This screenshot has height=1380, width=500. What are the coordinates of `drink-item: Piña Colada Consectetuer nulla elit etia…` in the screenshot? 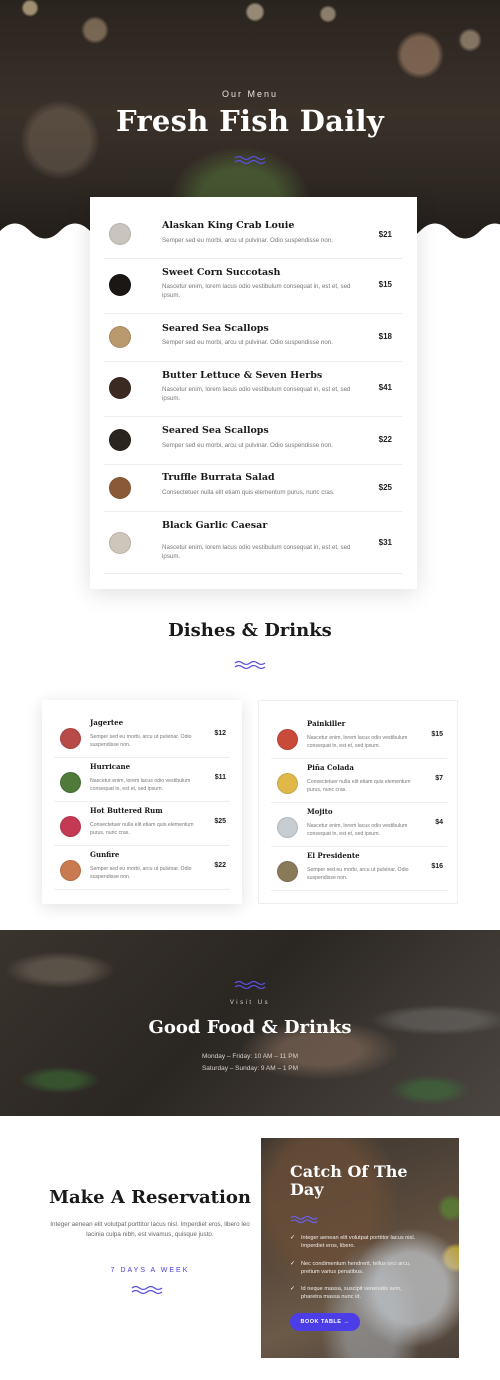 It's located at (359, 781).